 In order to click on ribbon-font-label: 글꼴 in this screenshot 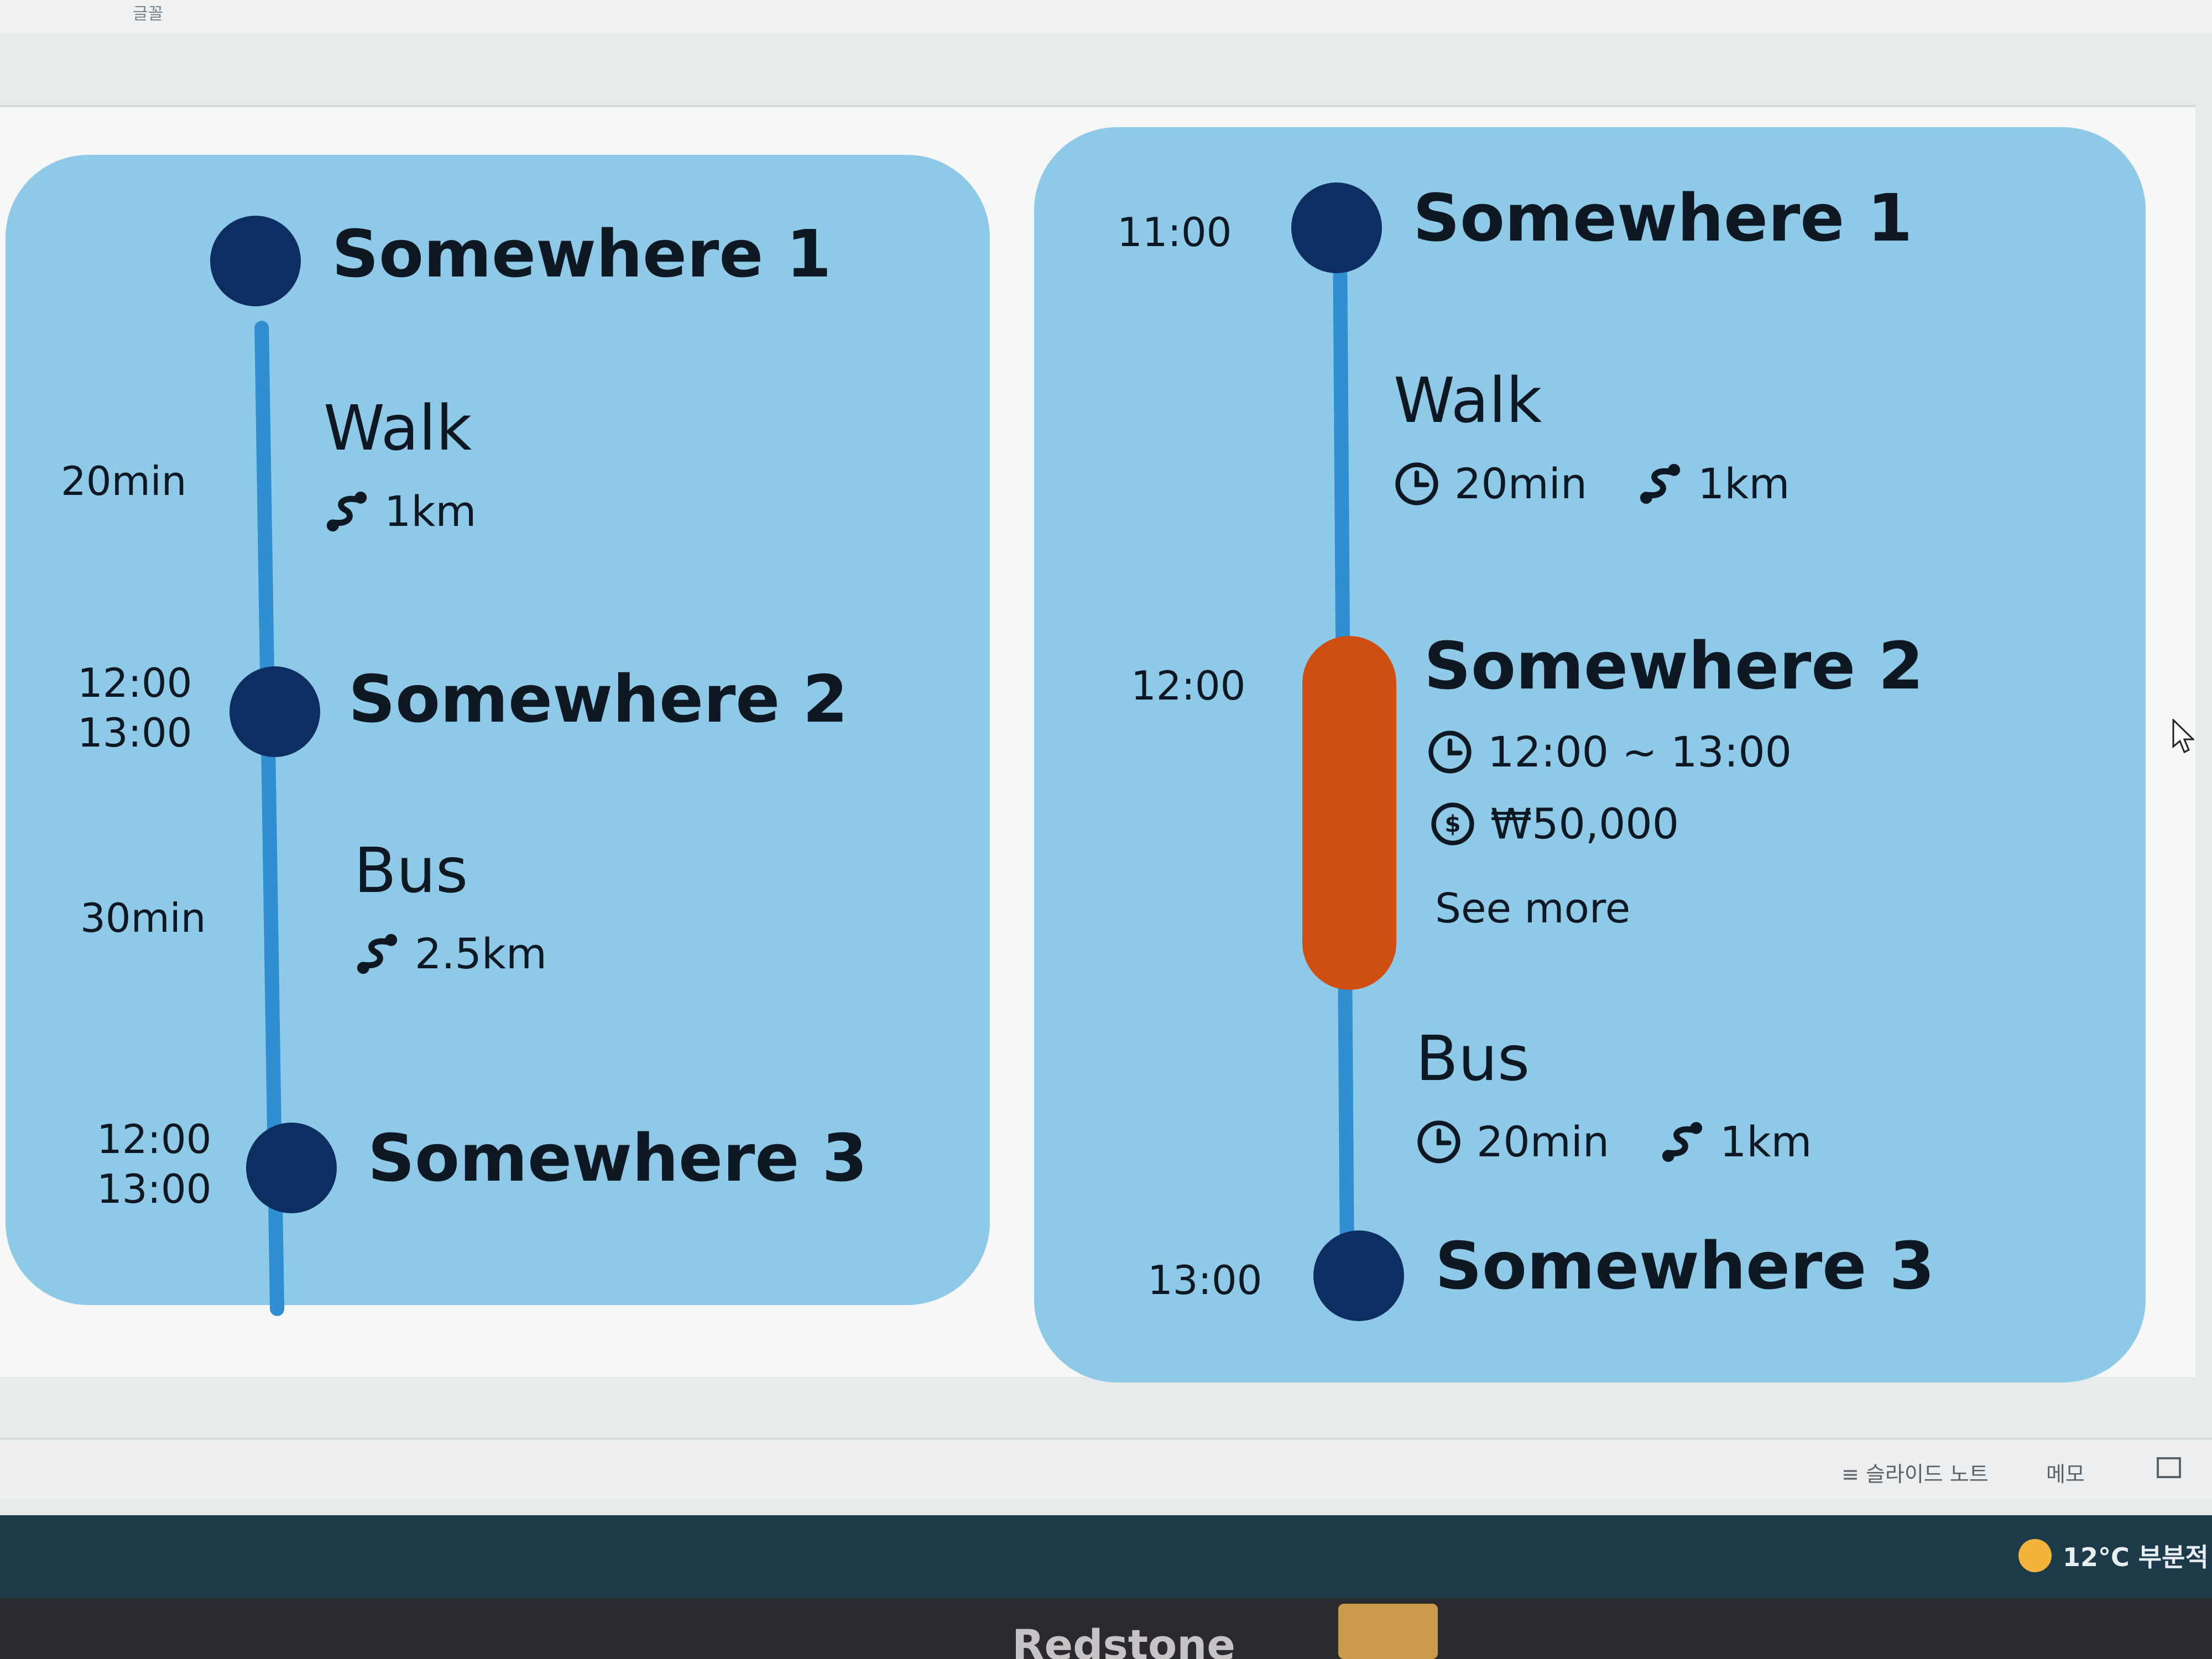, I will do `click(148, 14)`.